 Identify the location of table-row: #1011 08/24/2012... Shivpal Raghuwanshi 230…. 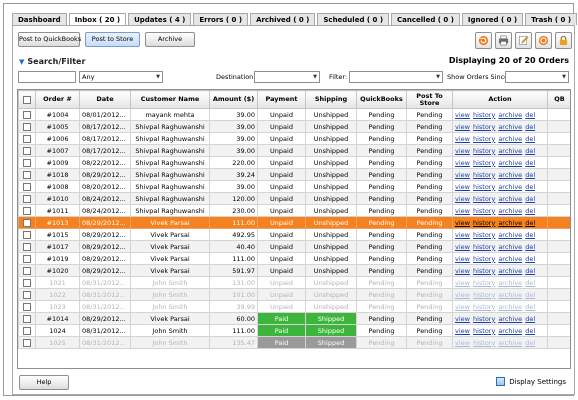
(294, 210).